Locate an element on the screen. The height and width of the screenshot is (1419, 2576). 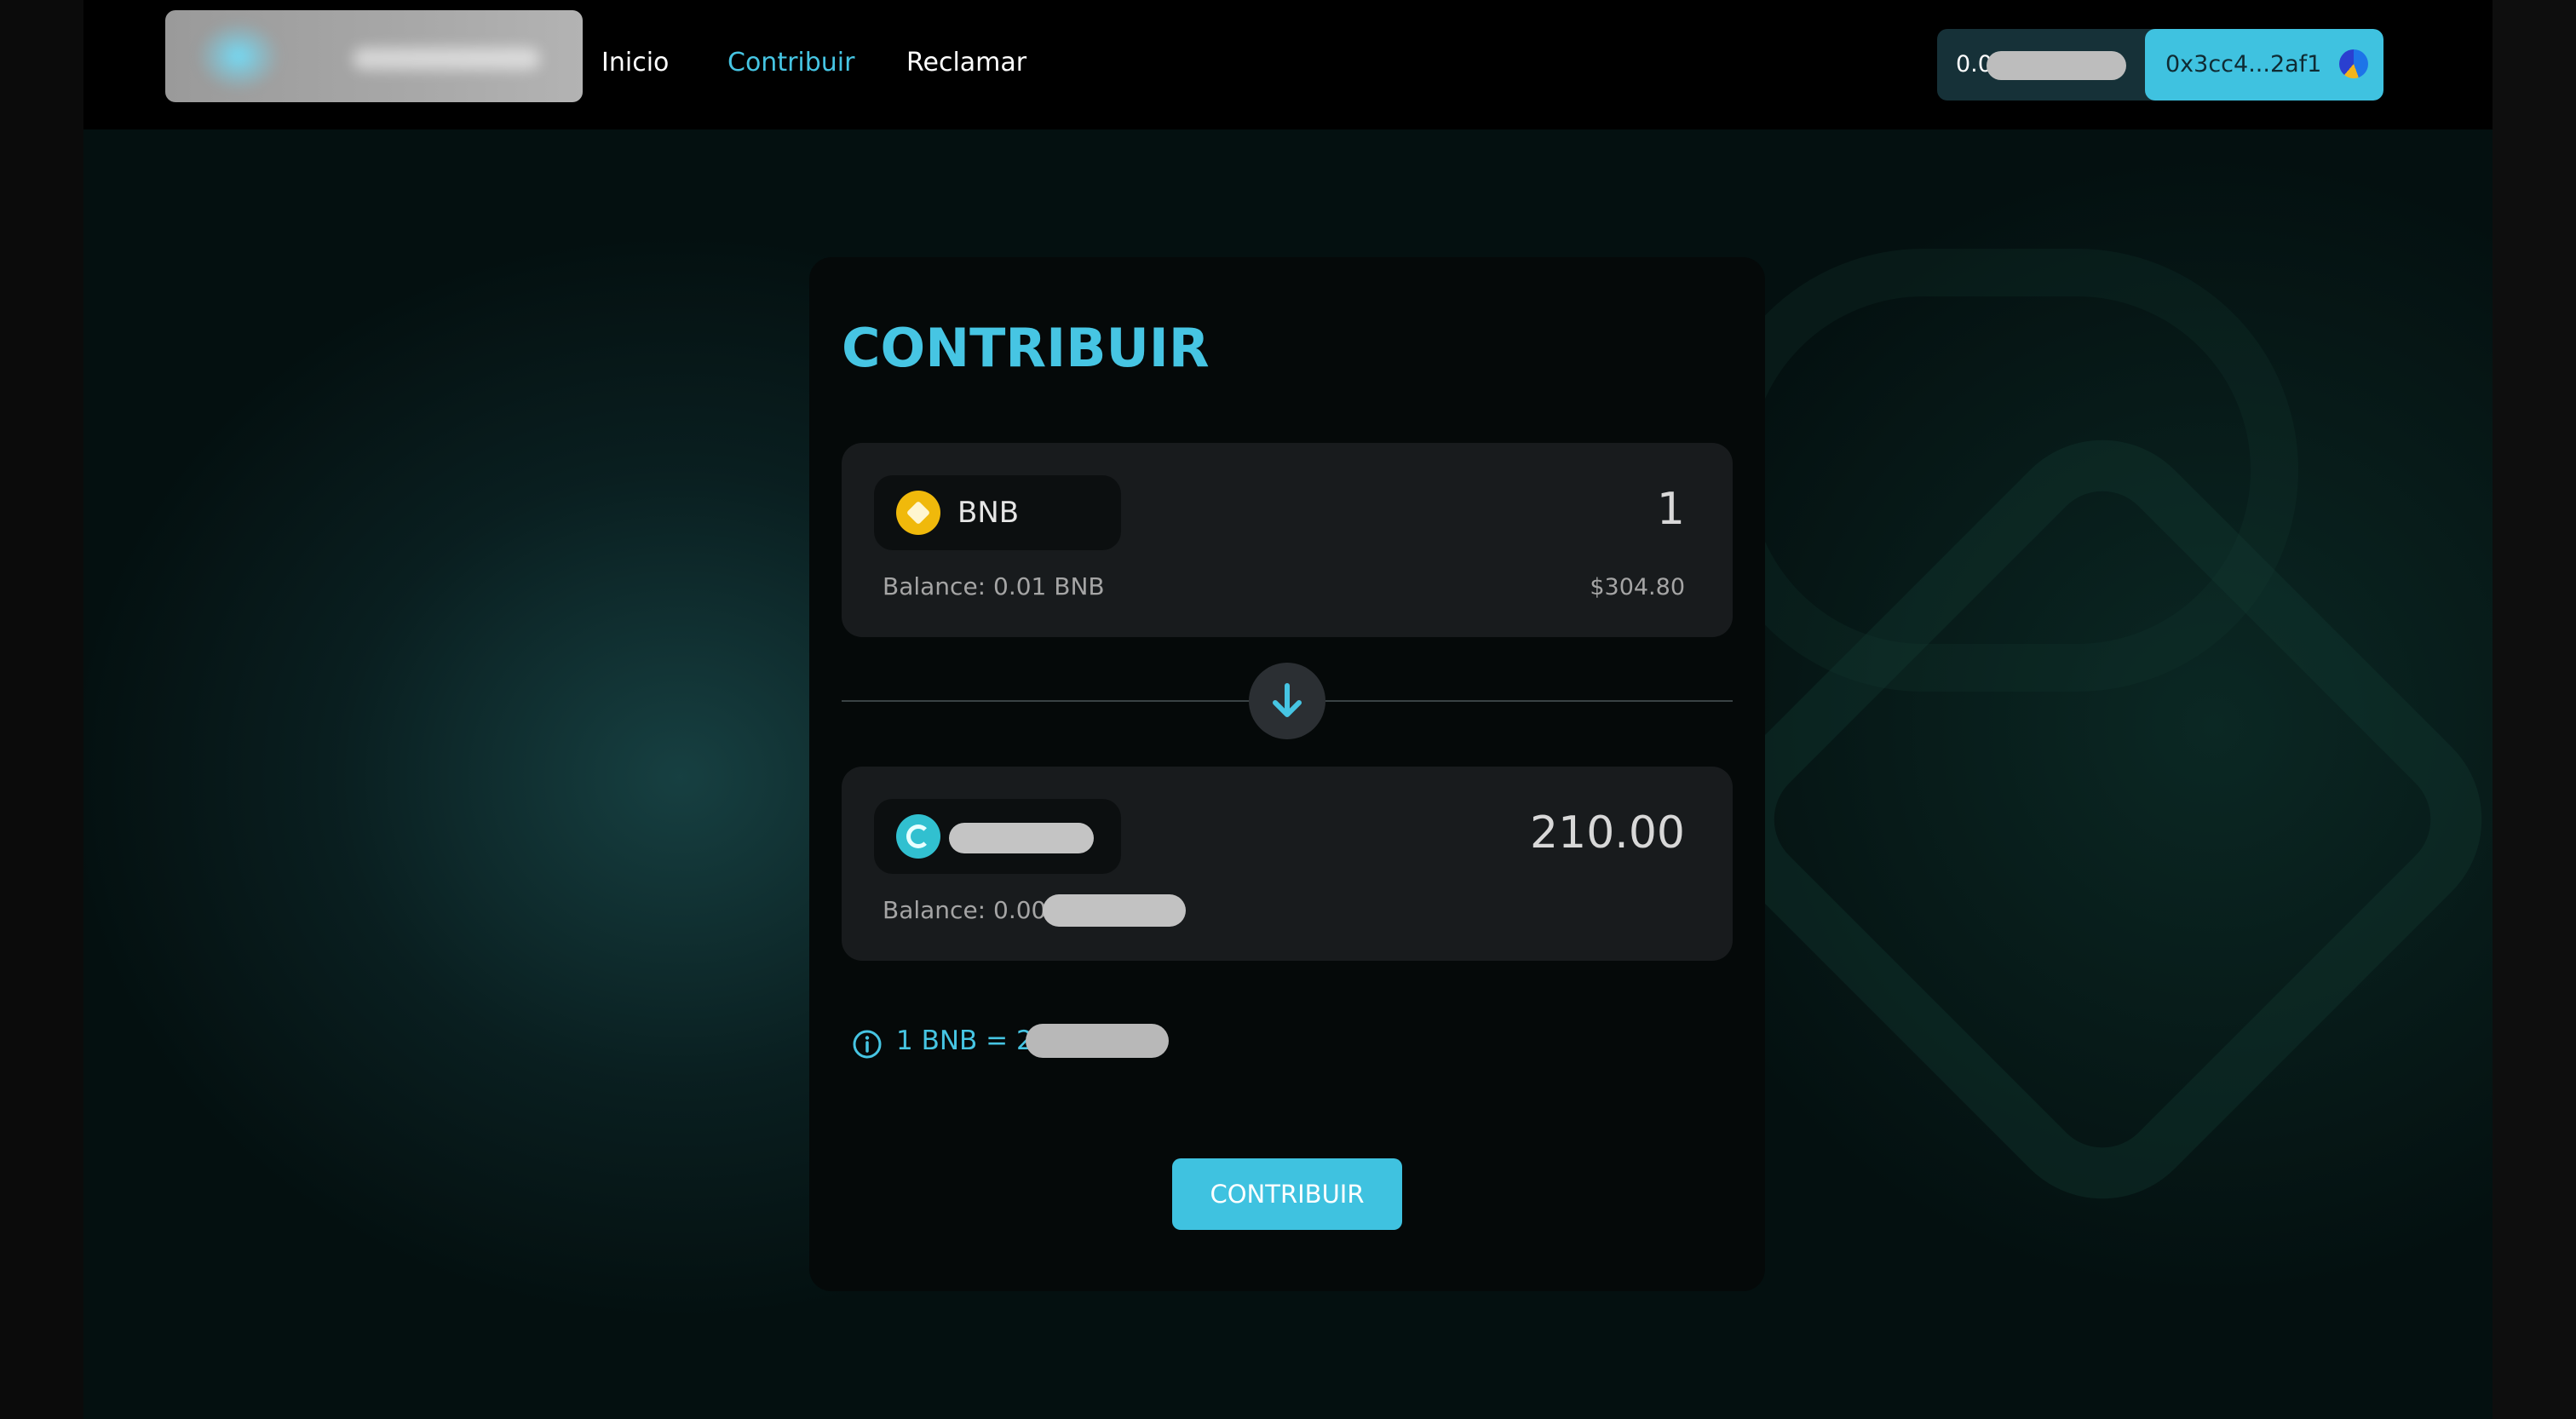
from-token-name: BNB is located at coordinates (989, 513).